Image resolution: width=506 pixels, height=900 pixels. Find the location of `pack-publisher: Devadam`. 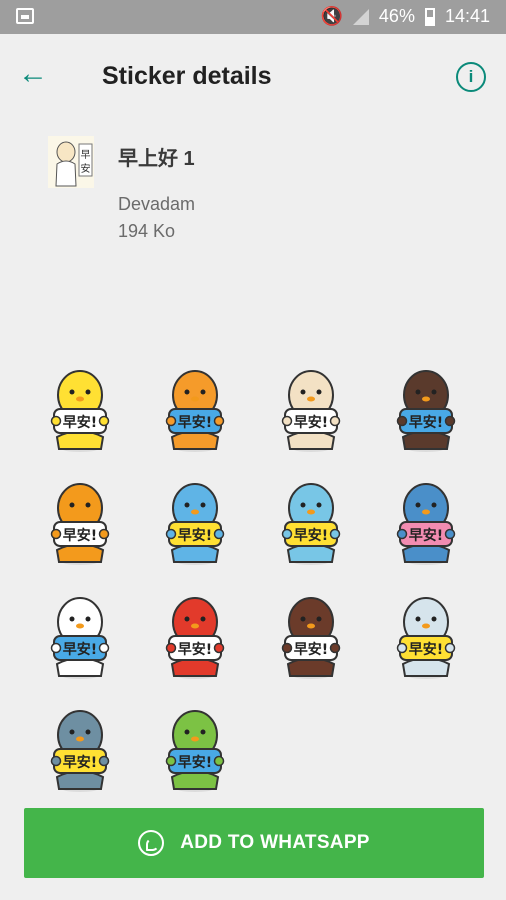

pack-publisher: Devadam is located at coordinates (157, 204).